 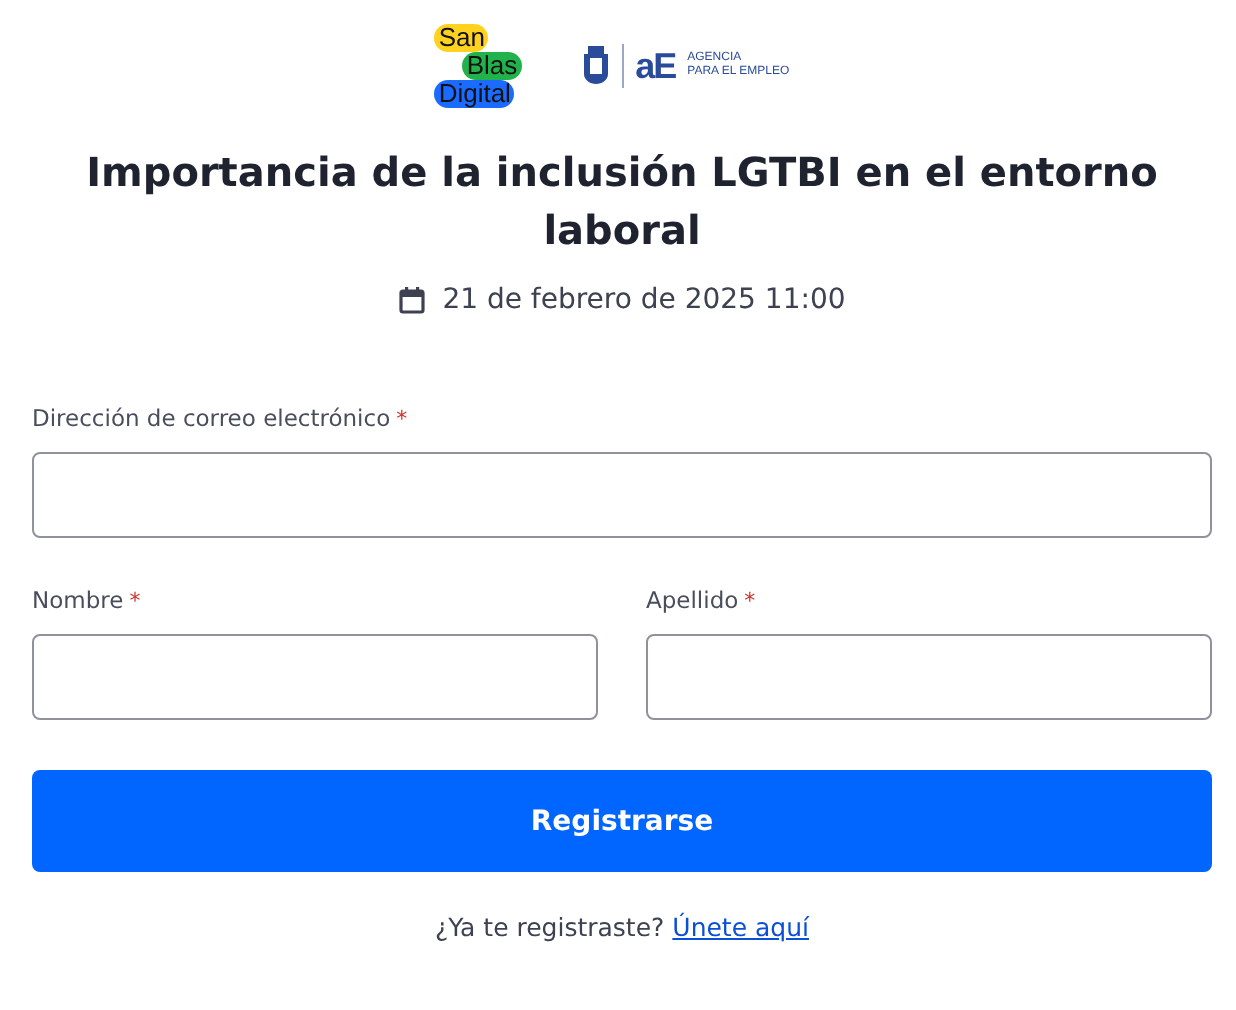 I want to click on agency-logo-mark: aE, so click(x=655, y=66).